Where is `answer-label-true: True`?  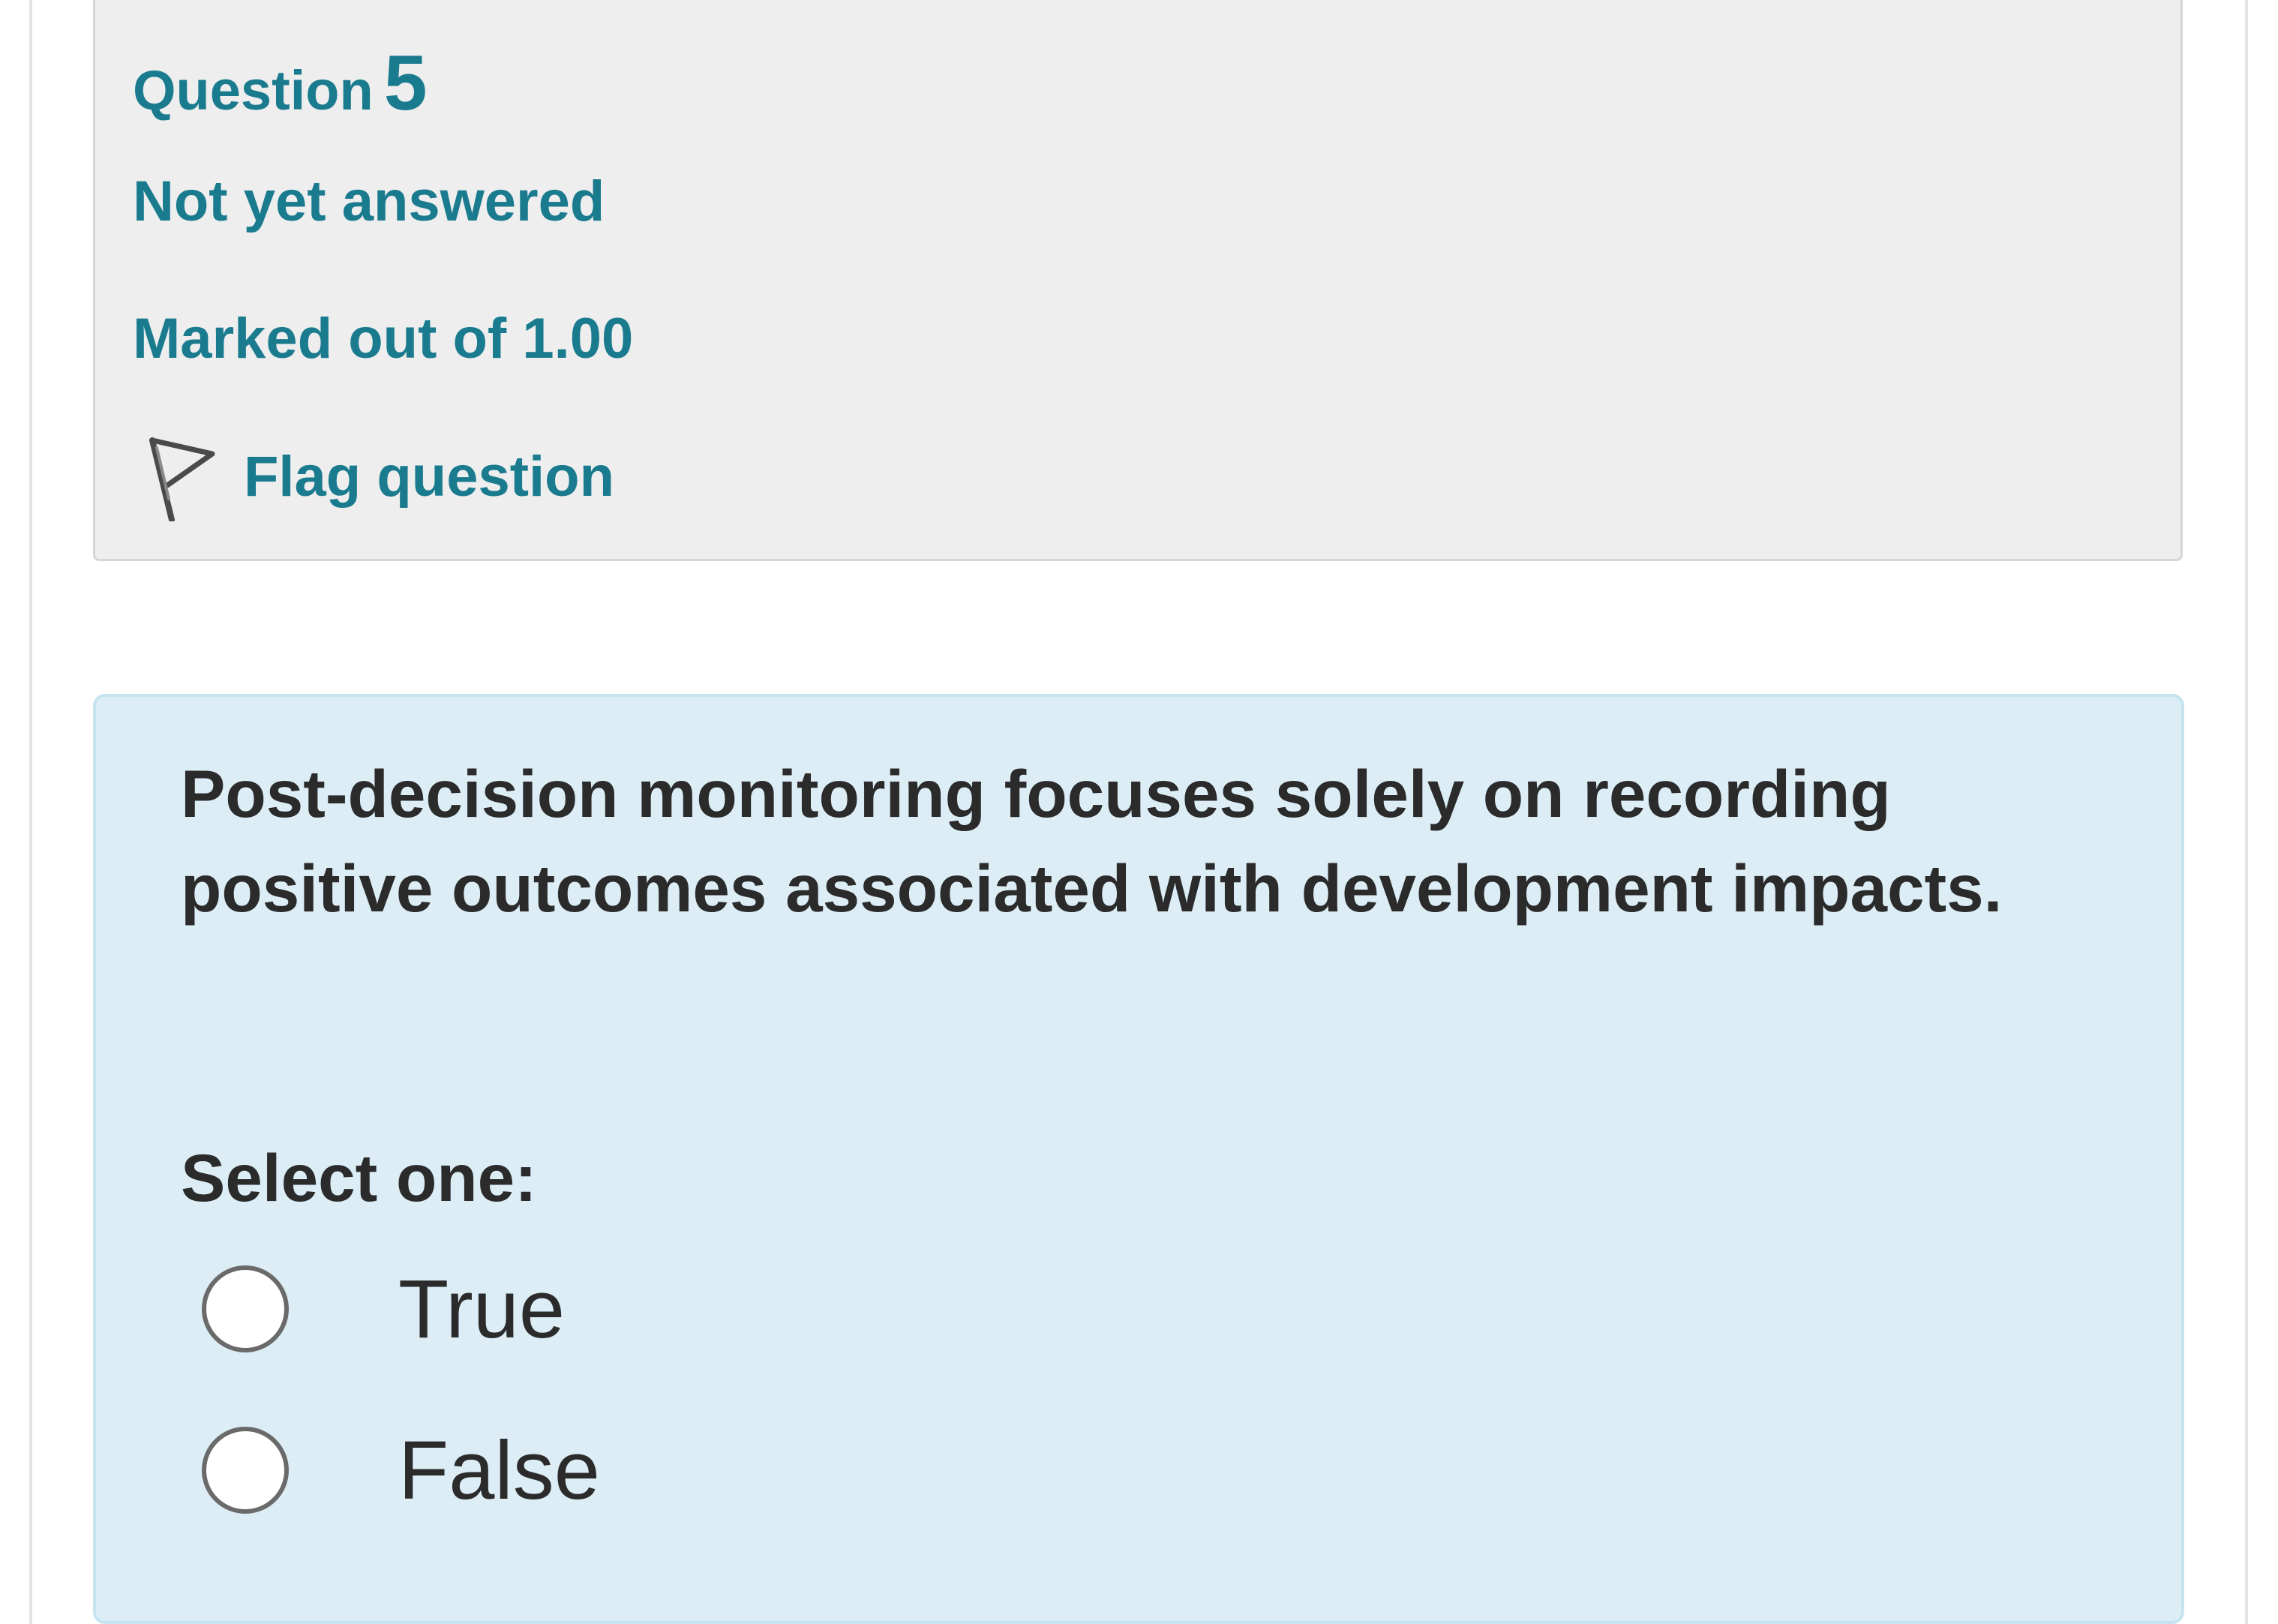
answer-label-true: True is located at coordinates (481, 1309).